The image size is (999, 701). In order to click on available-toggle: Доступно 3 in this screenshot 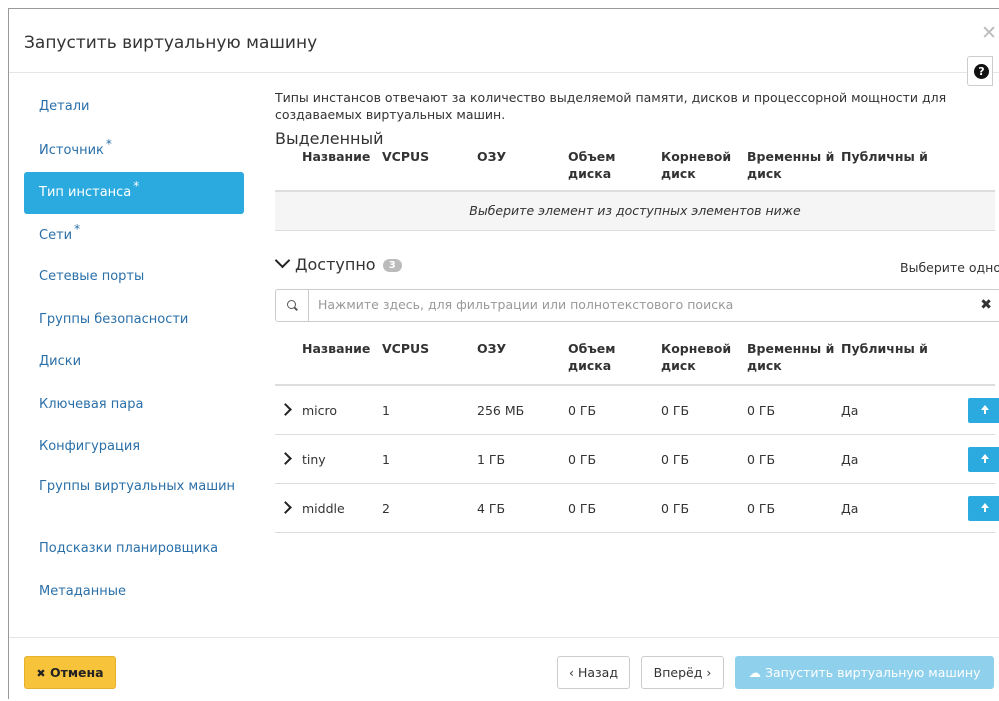, I will do `click(338, 263)`.